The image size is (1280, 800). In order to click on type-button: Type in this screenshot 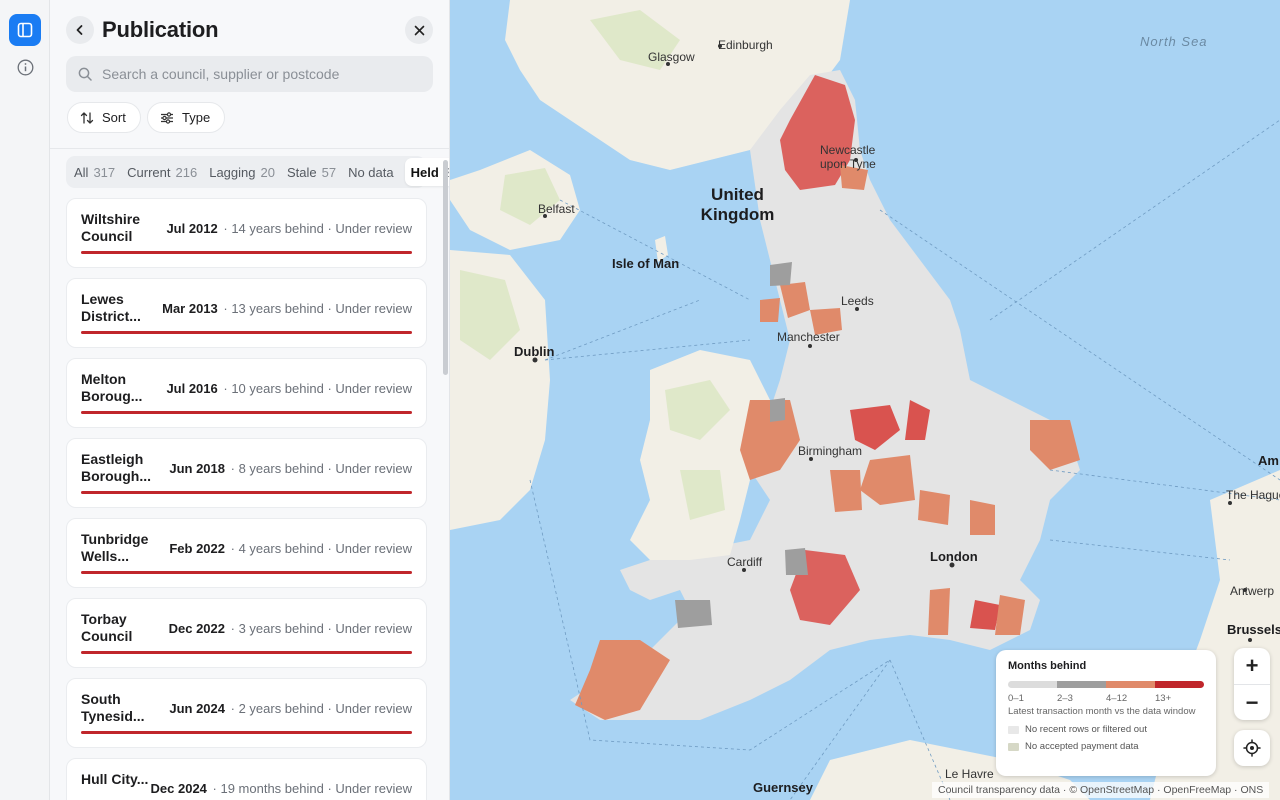, I will do `click(186, 117)`.